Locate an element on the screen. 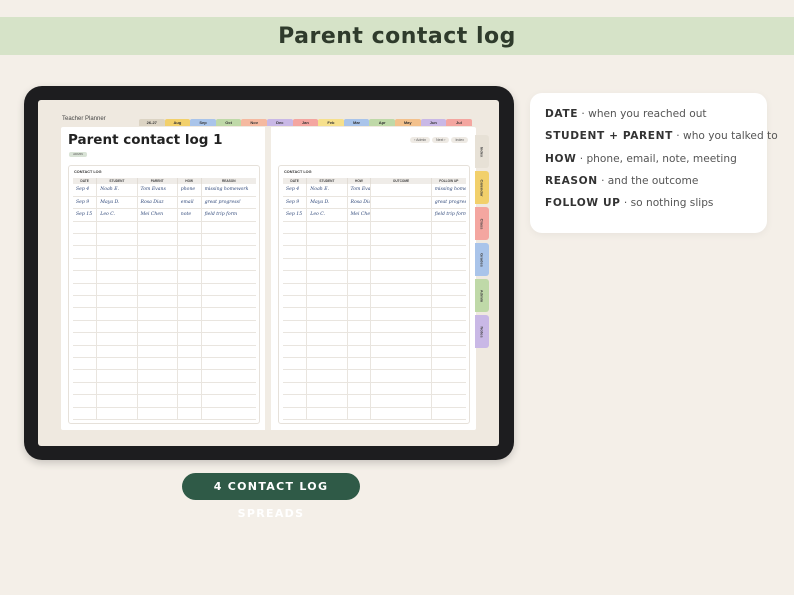 The image size is (794, 595). table-cell: Rosa Diaz is located at coordinates (157, 203).